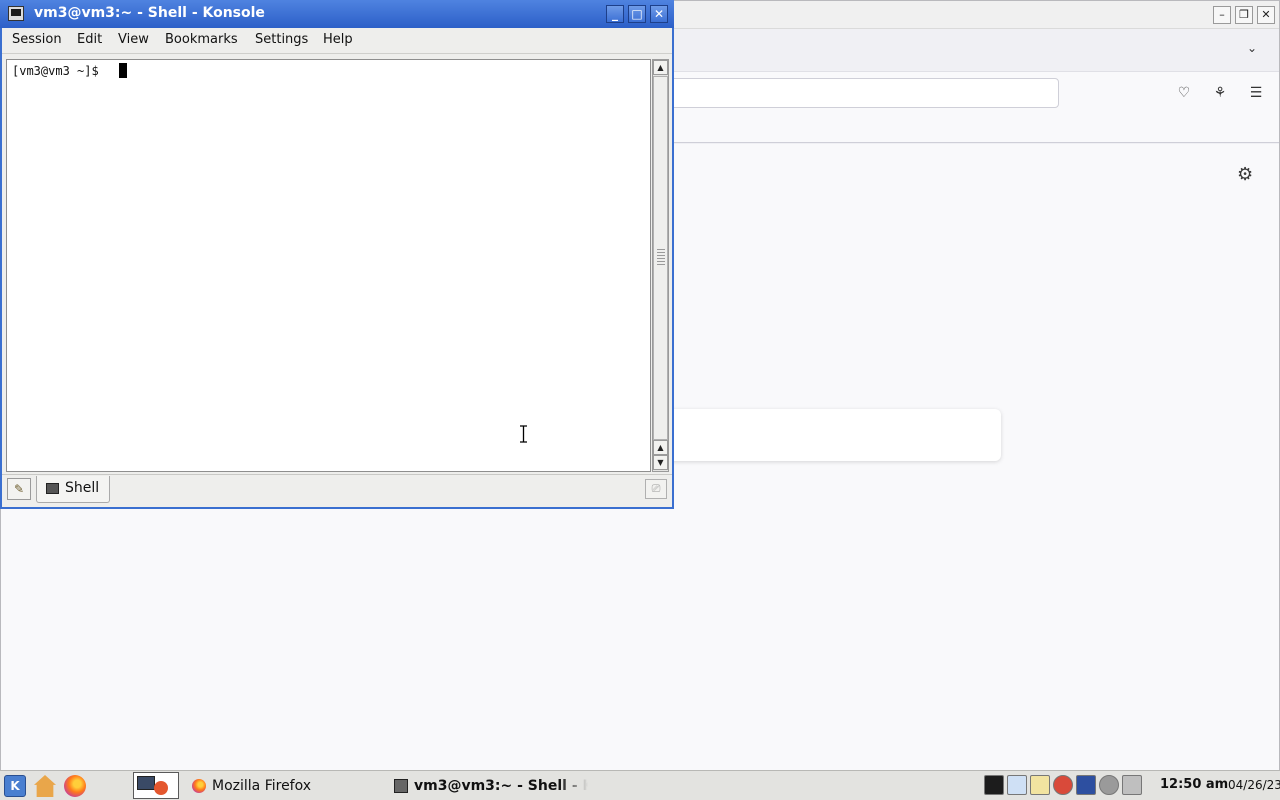 This screenshot has width=1280, height=800. Describe the element at coordinates (146, 783) in the screenshot. I see `konsole-mini-icon` at that location.